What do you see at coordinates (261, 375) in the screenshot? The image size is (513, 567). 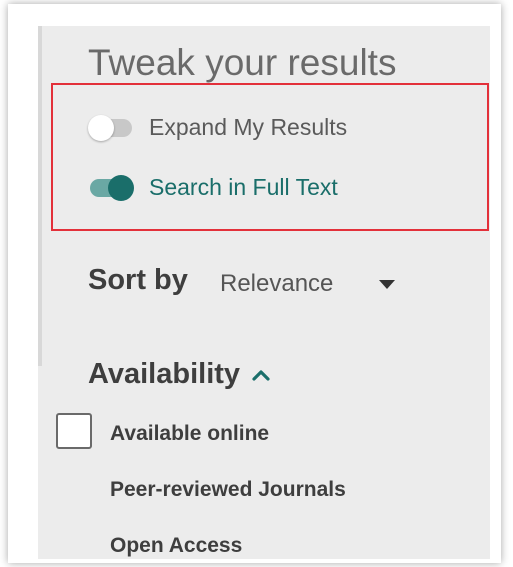 I see `chevron-up-icon` at bounding box center [261, 375].